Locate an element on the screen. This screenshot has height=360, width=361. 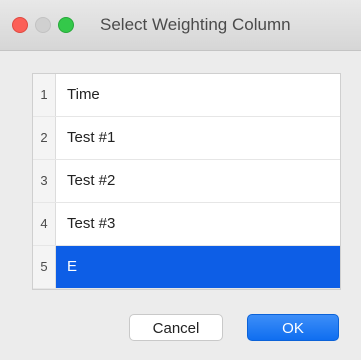
title-bar: Select Weighting Column is located at coordinates (180, 25).